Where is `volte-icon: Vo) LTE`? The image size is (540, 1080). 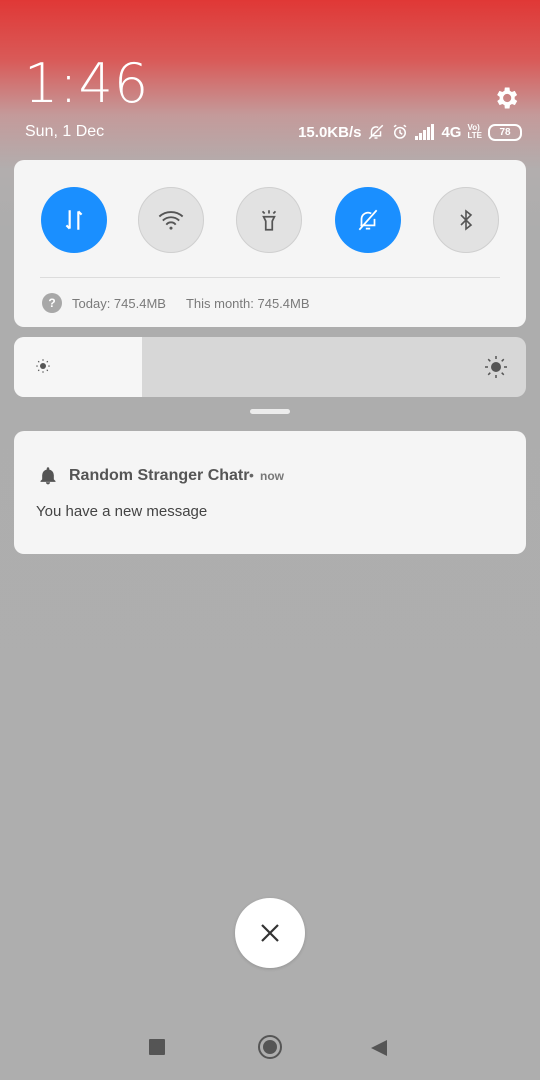 volte-icon: Vo) LTE is located at coordinates (474, 131).